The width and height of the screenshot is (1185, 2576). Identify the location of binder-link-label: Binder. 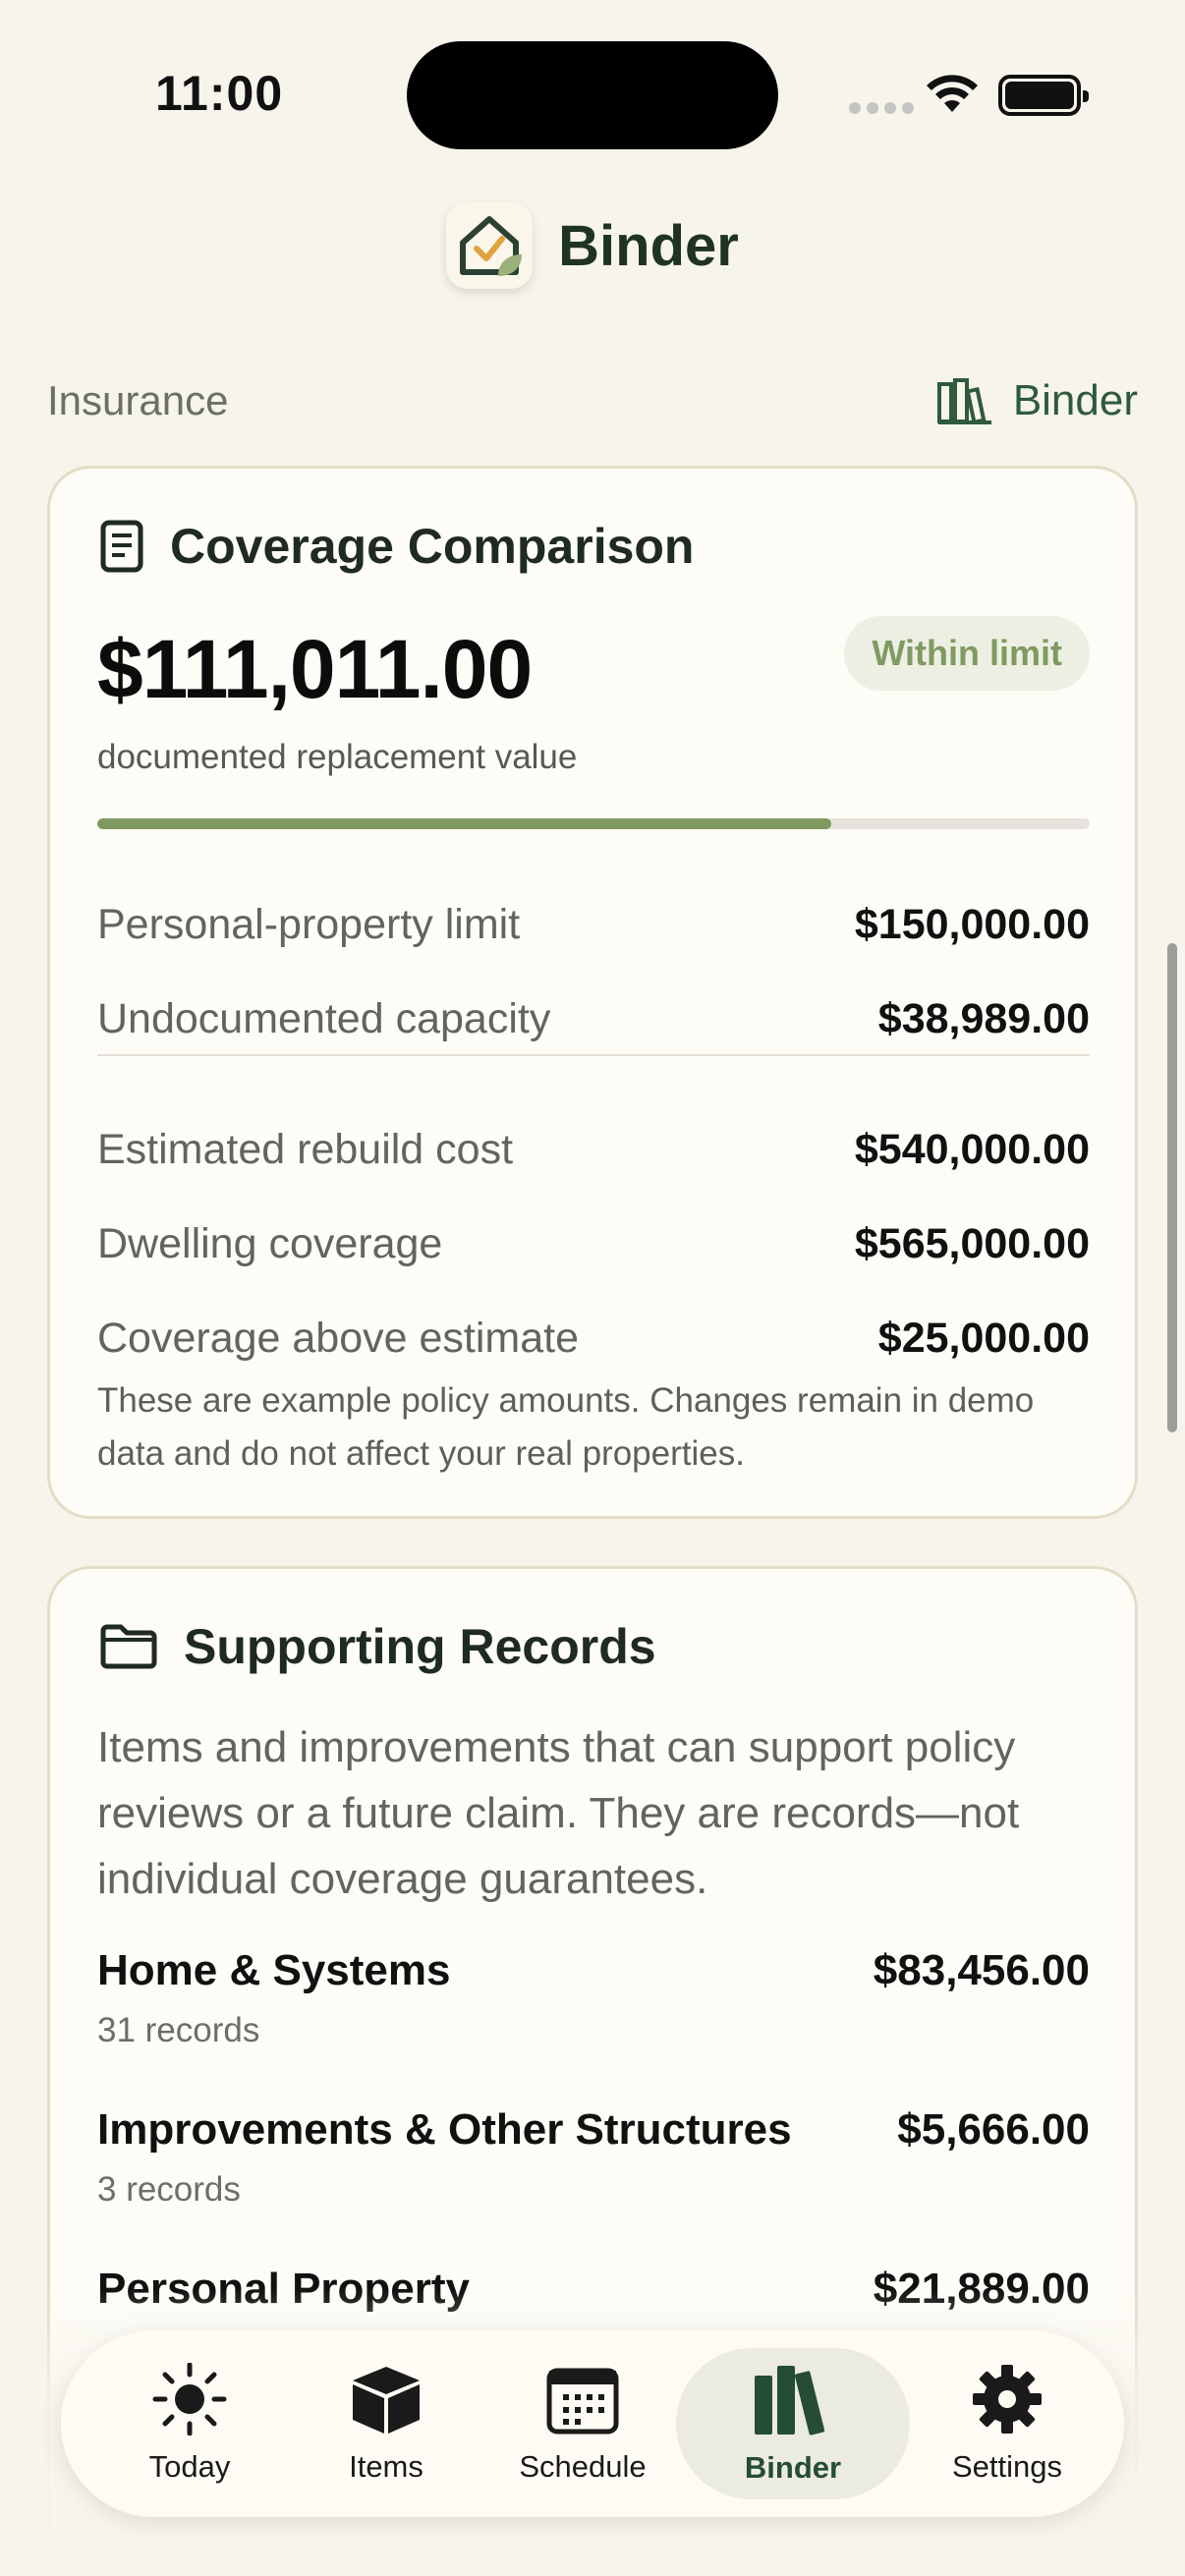
(1075, 400).